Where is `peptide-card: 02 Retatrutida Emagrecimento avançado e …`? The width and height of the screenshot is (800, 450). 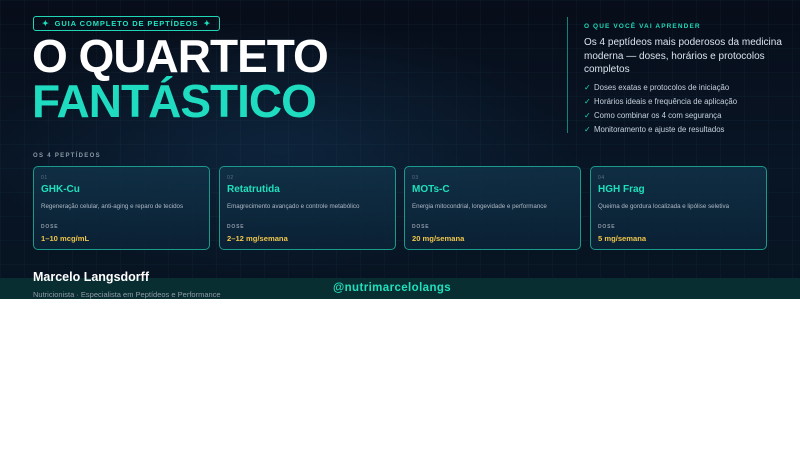
peptide-card: 02 Retatrutida Emagrecimento avançado e … is located at coordinates (307, 208).